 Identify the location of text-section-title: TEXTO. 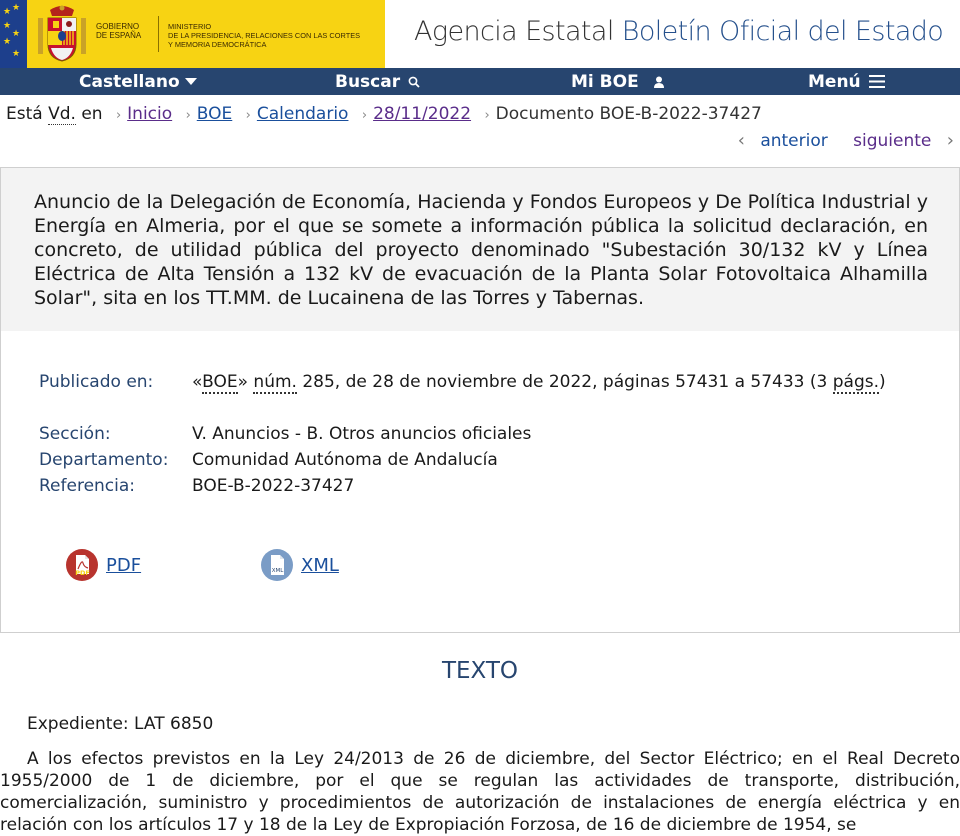
(480, 671).